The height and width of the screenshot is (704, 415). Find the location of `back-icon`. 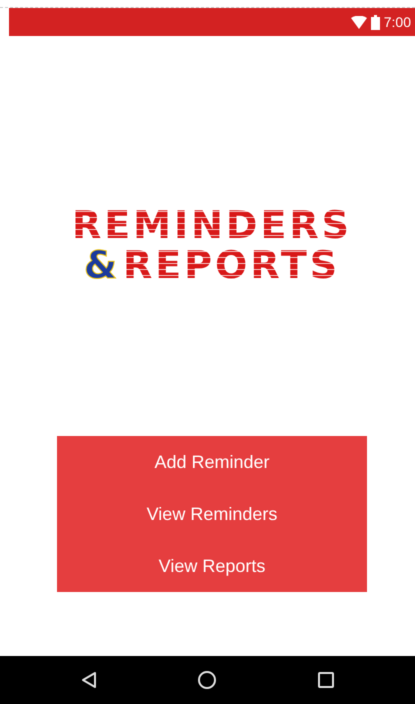

back-icon is located at coordinates (89, 680).